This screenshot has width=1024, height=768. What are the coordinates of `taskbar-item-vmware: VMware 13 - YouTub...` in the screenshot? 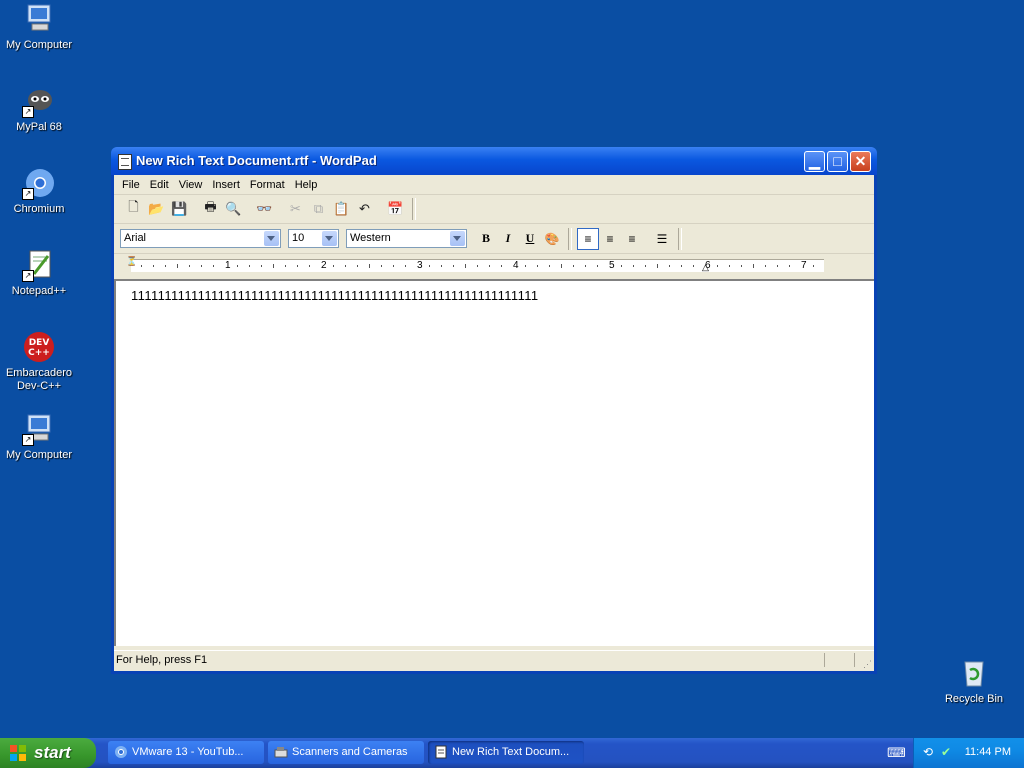 It's located at (186, 752).